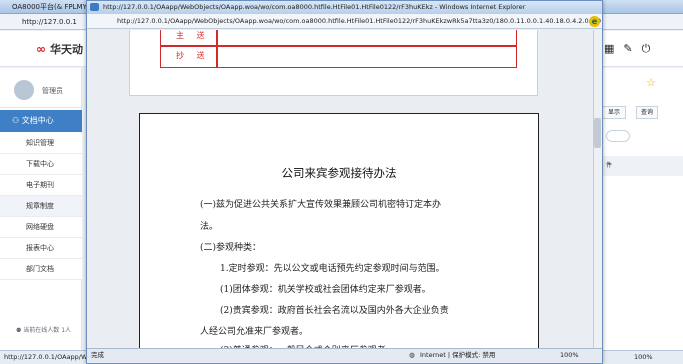 This screenshot has width=683, height=364. I want to click on paragraph: 人经公司允准来厂参观者。, so click(254, 332).